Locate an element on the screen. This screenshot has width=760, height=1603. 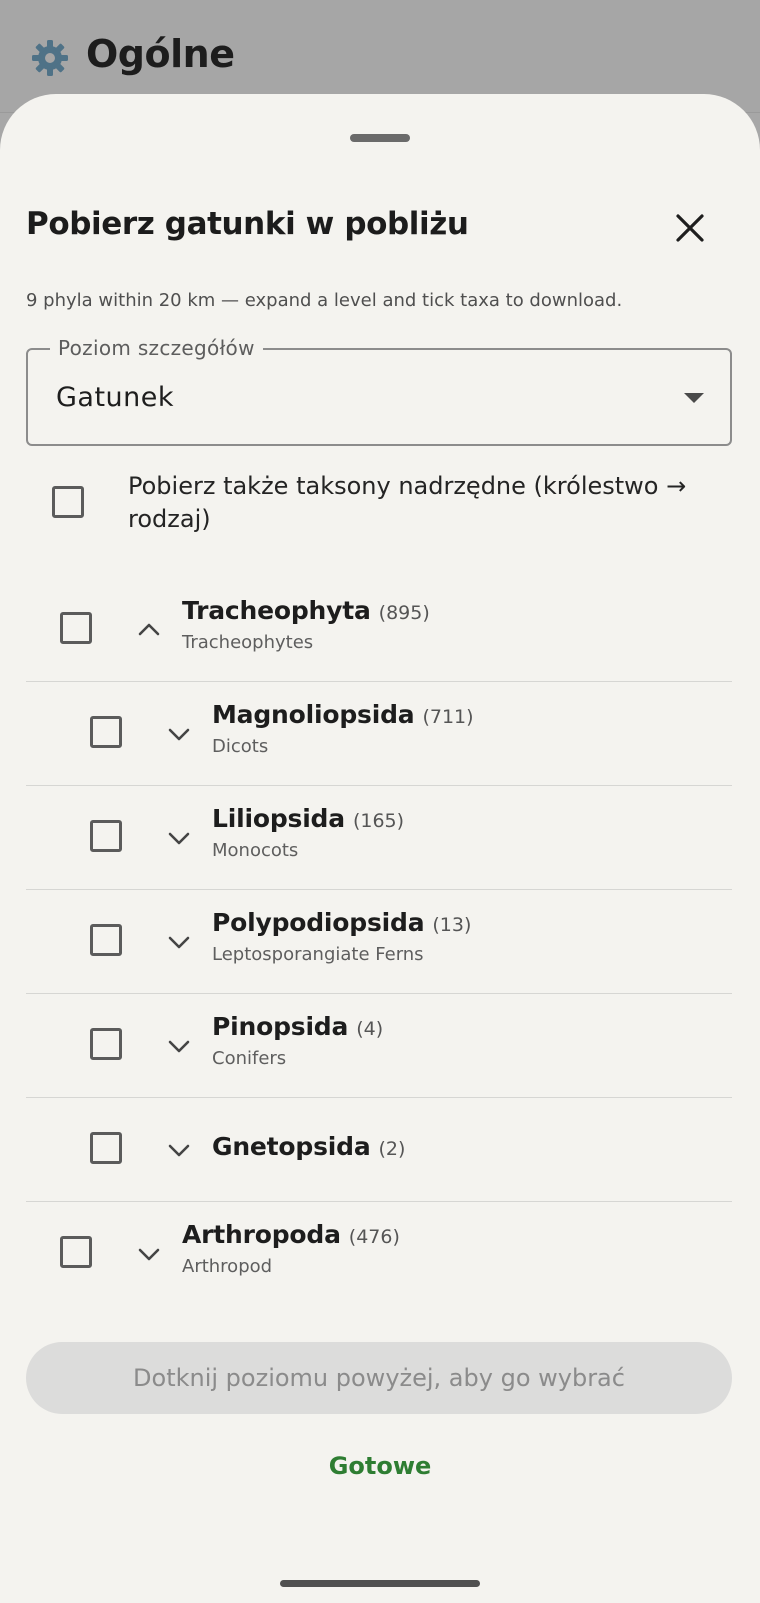
taxon-name: Tracheophyta (895) is located at coordinates (306, 610).